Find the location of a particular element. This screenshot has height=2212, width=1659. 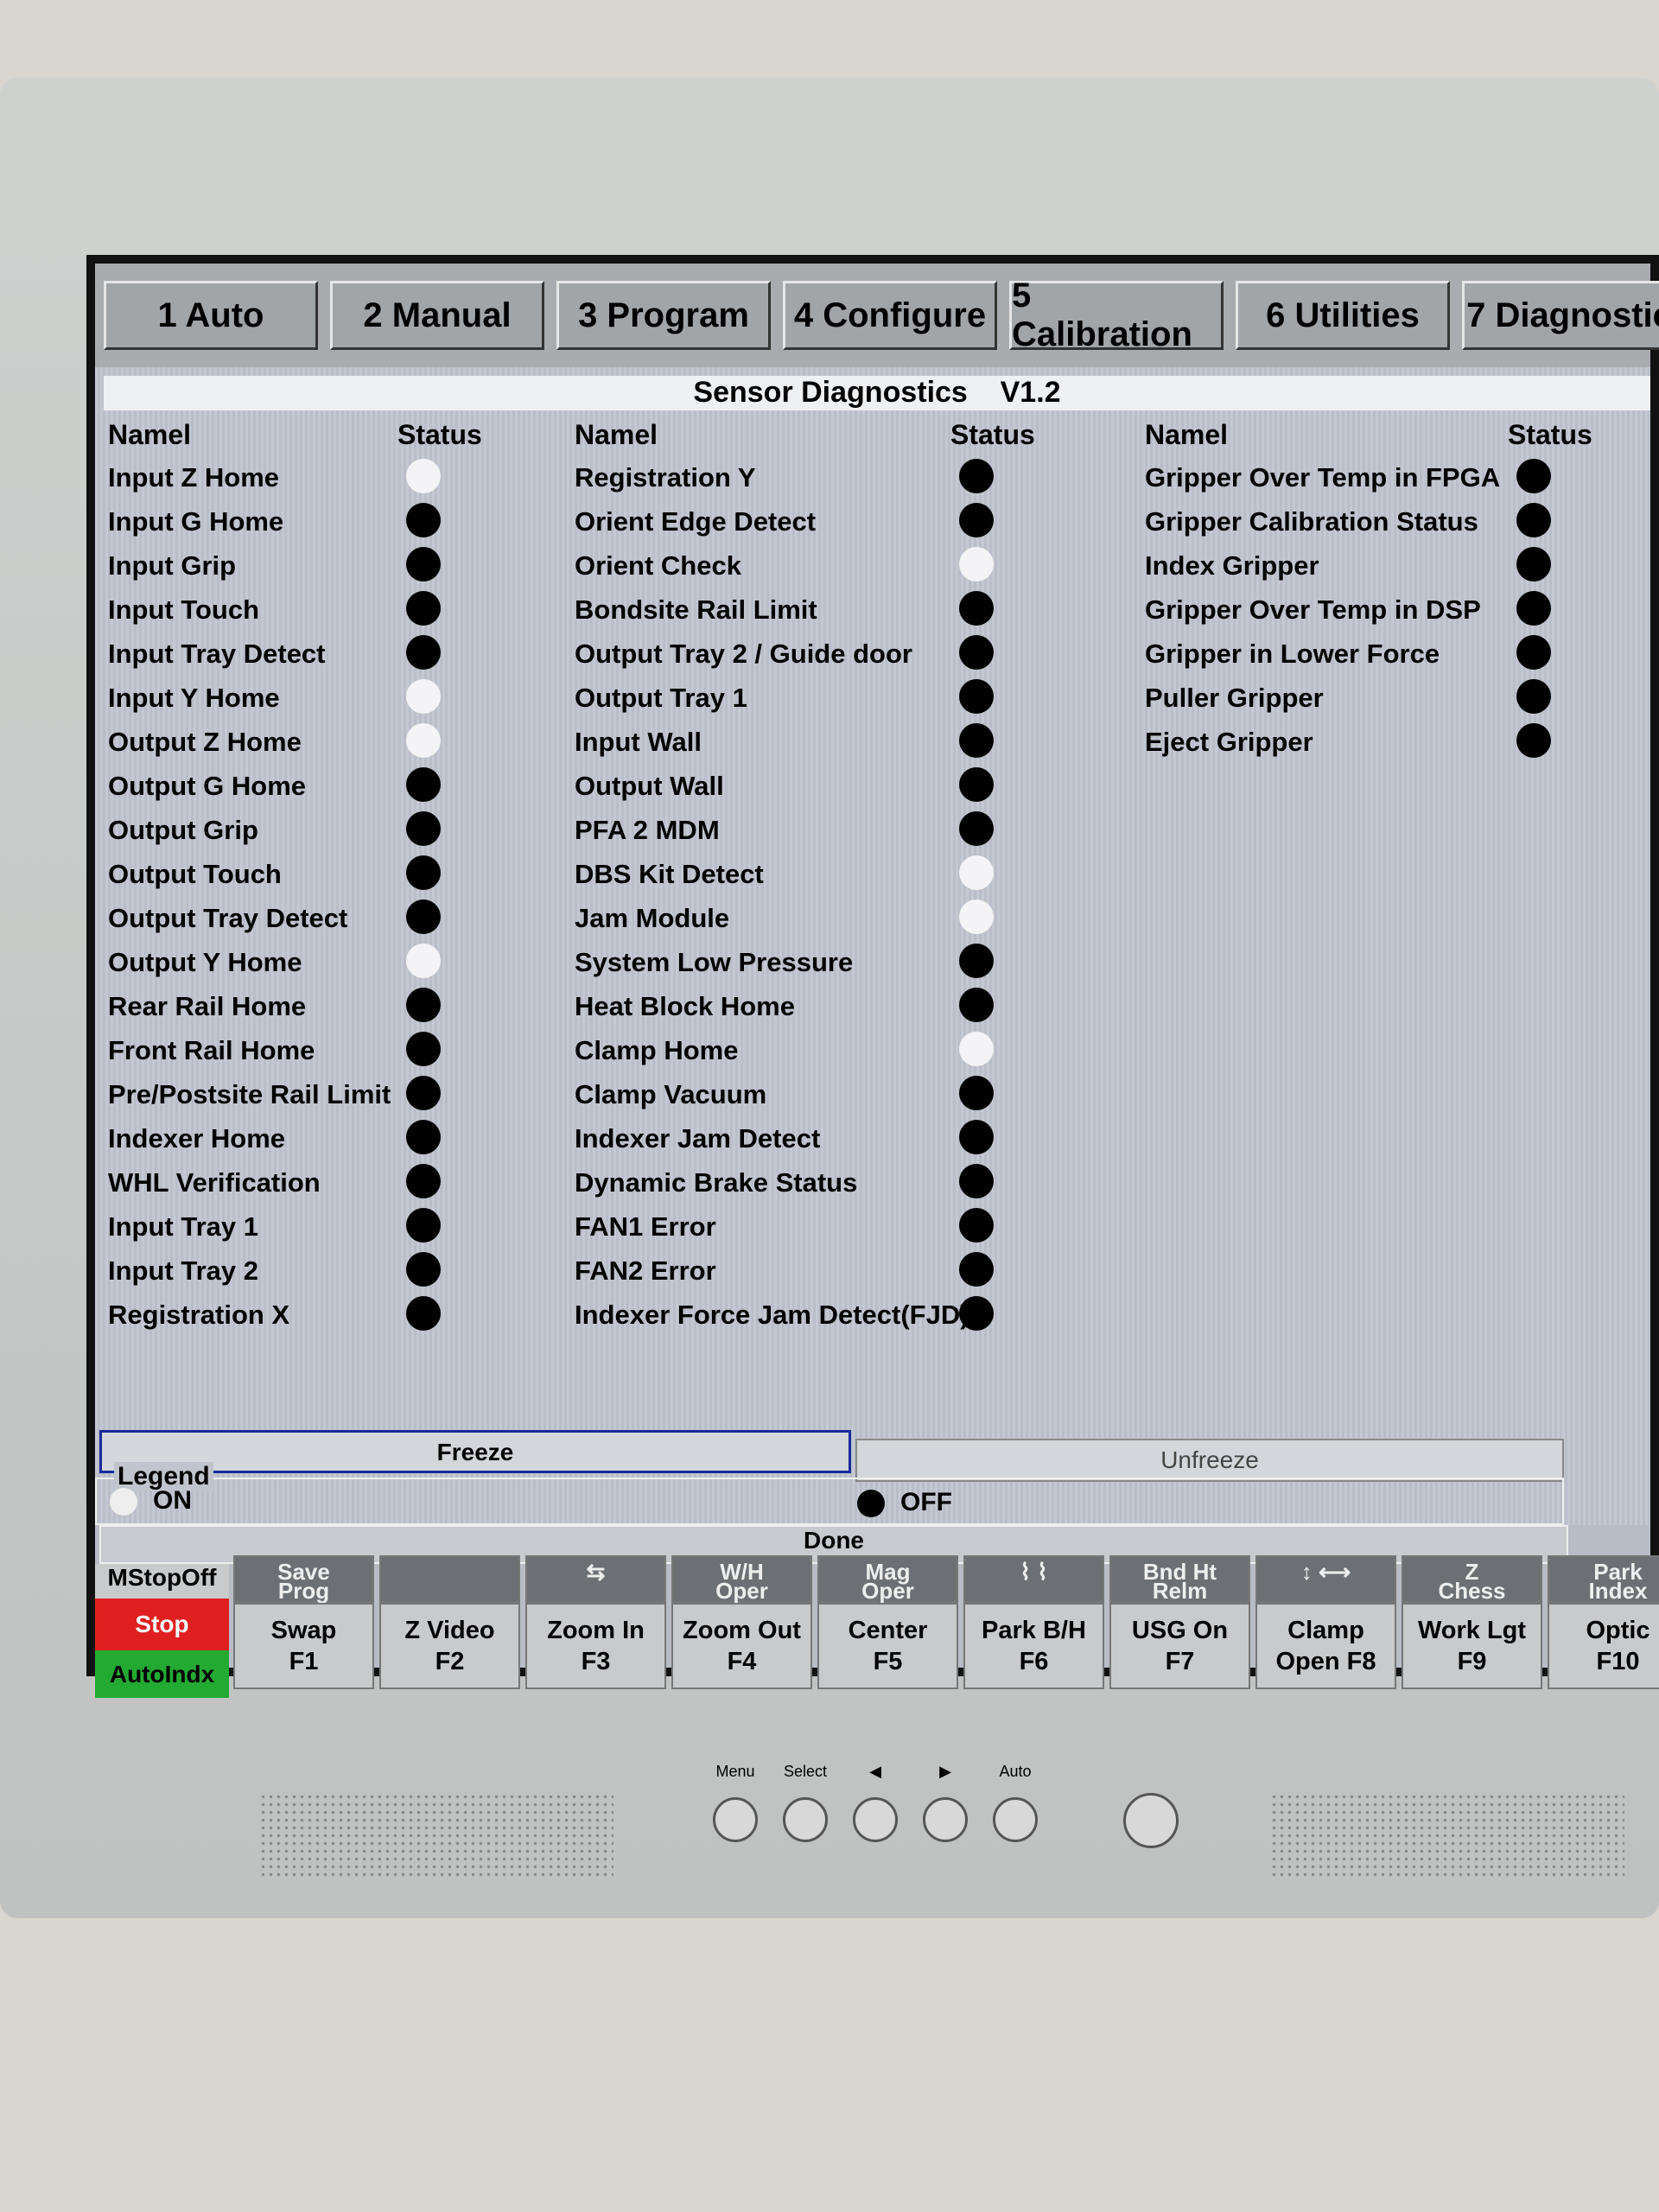

sensor-name: Gripper Over Temp in FPGA is located at coordinates (1323, 477).